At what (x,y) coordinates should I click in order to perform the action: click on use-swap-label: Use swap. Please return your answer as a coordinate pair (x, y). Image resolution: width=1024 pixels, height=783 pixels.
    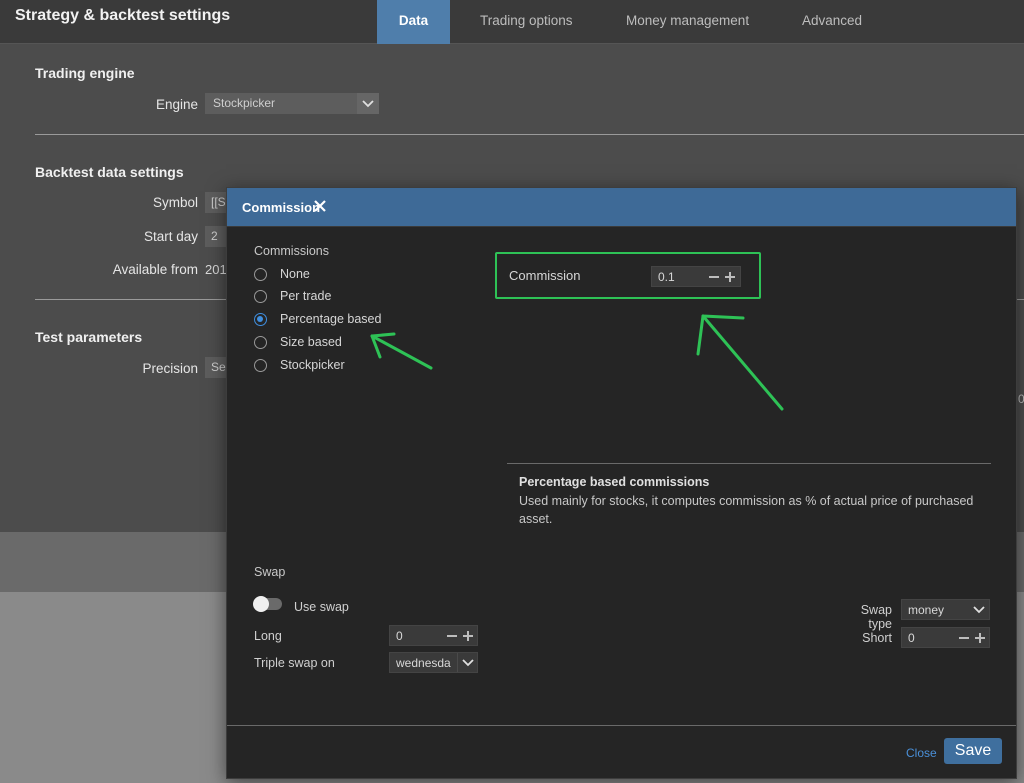
    Looking at the image, I should click on (321, 607).